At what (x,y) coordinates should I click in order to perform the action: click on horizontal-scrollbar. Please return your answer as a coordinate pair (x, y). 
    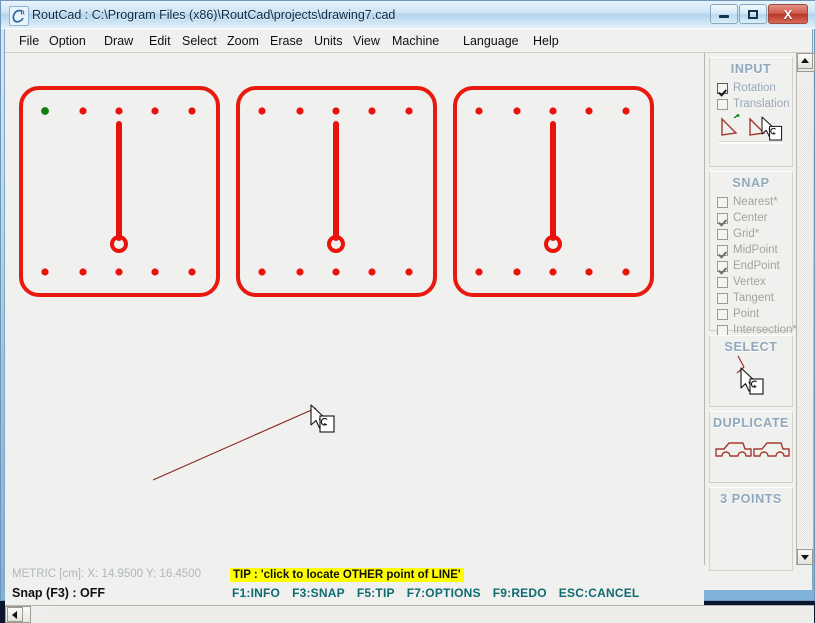
    Looking at the image, I should click on (409, 614).